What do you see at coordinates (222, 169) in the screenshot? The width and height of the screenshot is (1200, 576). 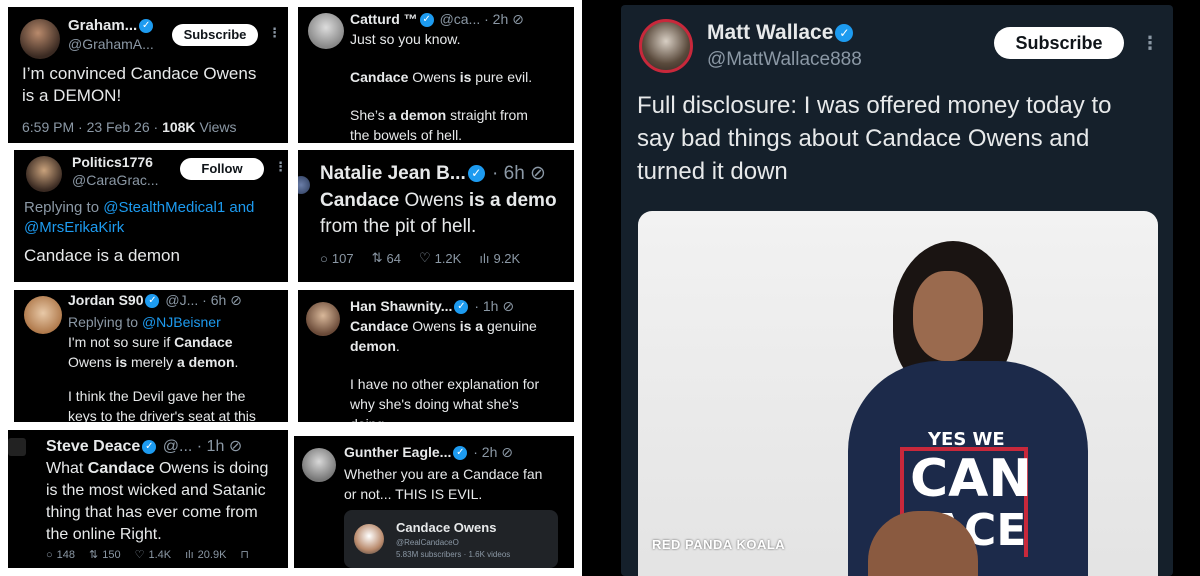 I see `follow-button: Follow` at bounding box center [222, 169].